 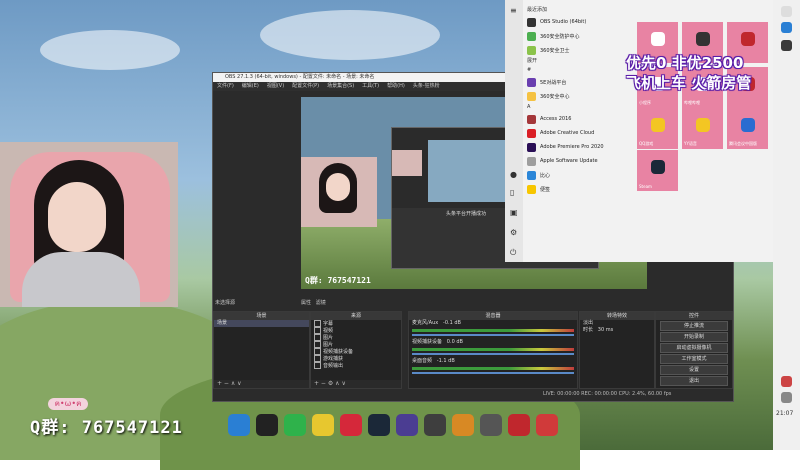 I want to click on stream-overlay-line1: 优先0 非优2500, so click(x=685, y=63).